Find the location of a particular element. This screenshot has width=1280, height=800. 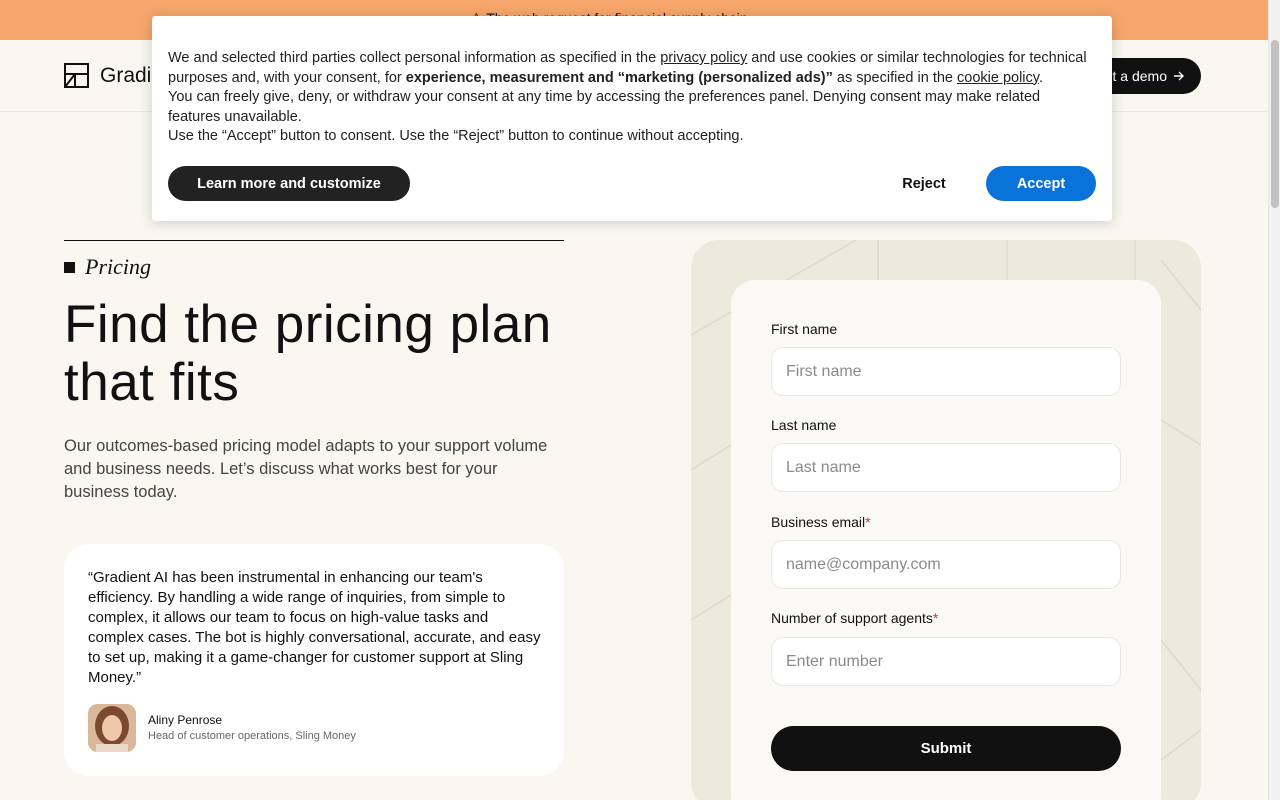

last-name-label: Last name is located at coordinates (804, 425).